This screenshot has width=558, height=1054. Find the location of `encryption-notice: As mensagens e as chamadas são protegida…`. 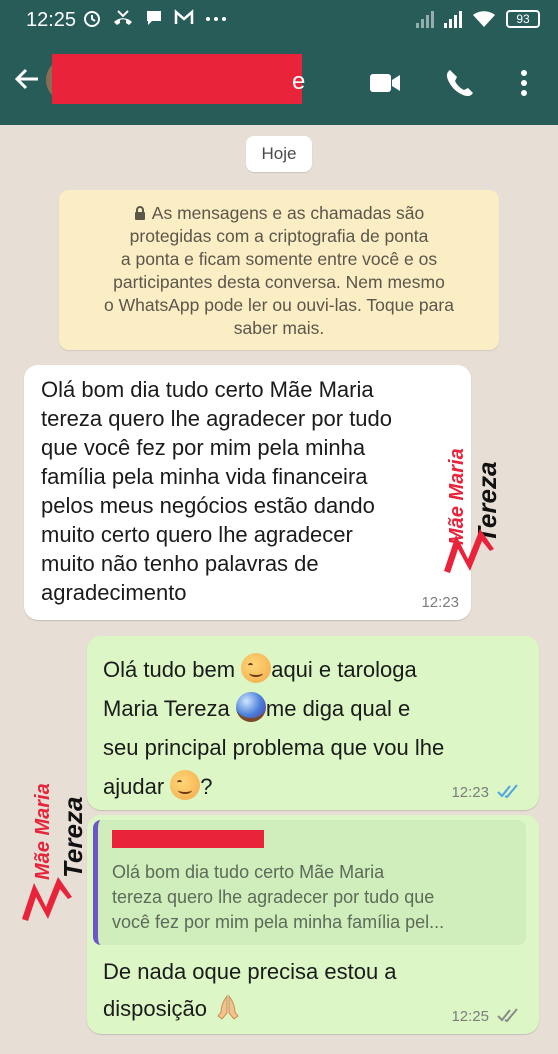

encryption-notice: As mensagens e as chamadas são protegida… is located at coordinates (279, 270).